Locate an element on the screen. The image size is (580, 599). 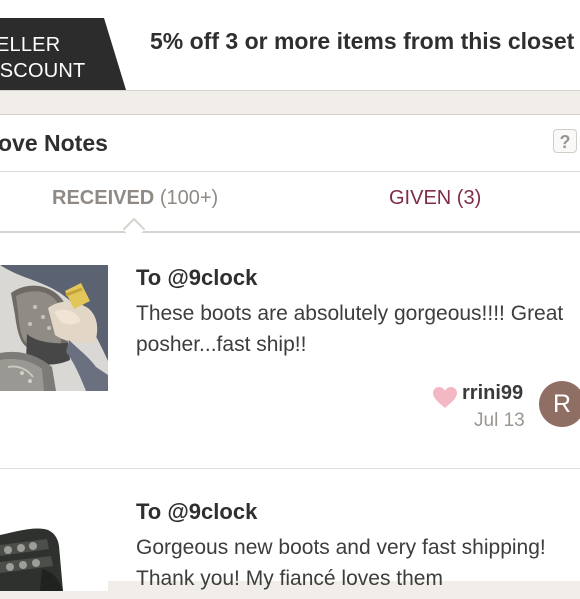
note-date: Jul 13 is located at coordinates (499, 420).